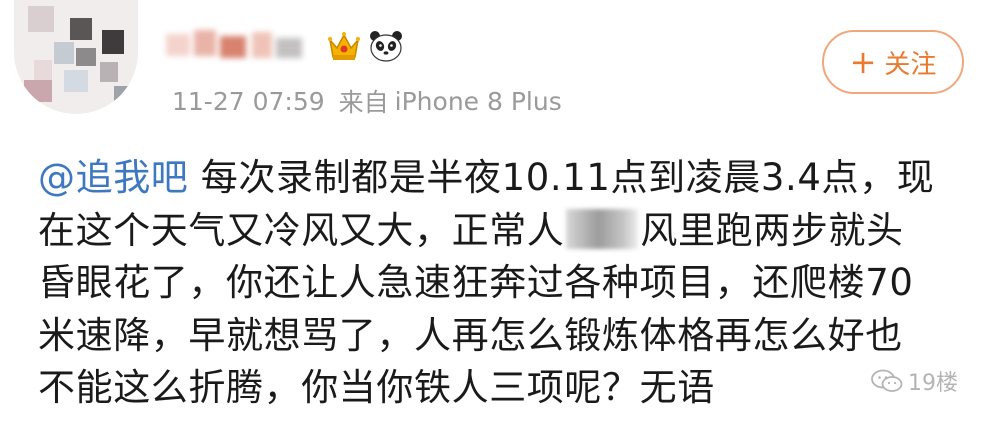 This screenshot has height=428, width=1000. What do you see at coordinates (248, 101) in the screenshot?
I see `post-time: 11-27 07:59` at bounding box center [248, 101].